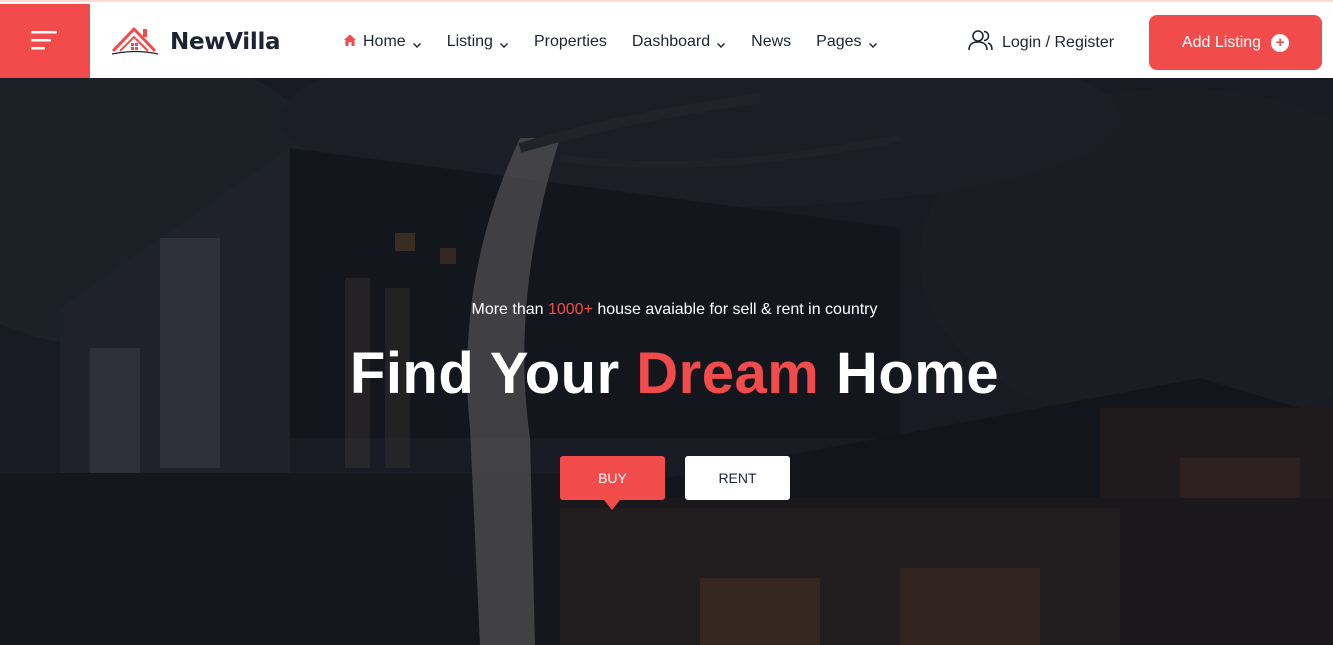 Image resolution: width=1333 pixels, height=645 pixels. I want to click on nav-item-news: News, so click(771, 42).